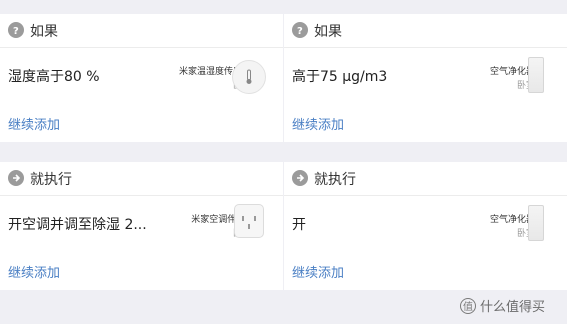 The image size is (567, 324). What do you see at coordinates (299, 225) in the screenshot?
I see `action-text: 开` at bounding box center [299, 225].